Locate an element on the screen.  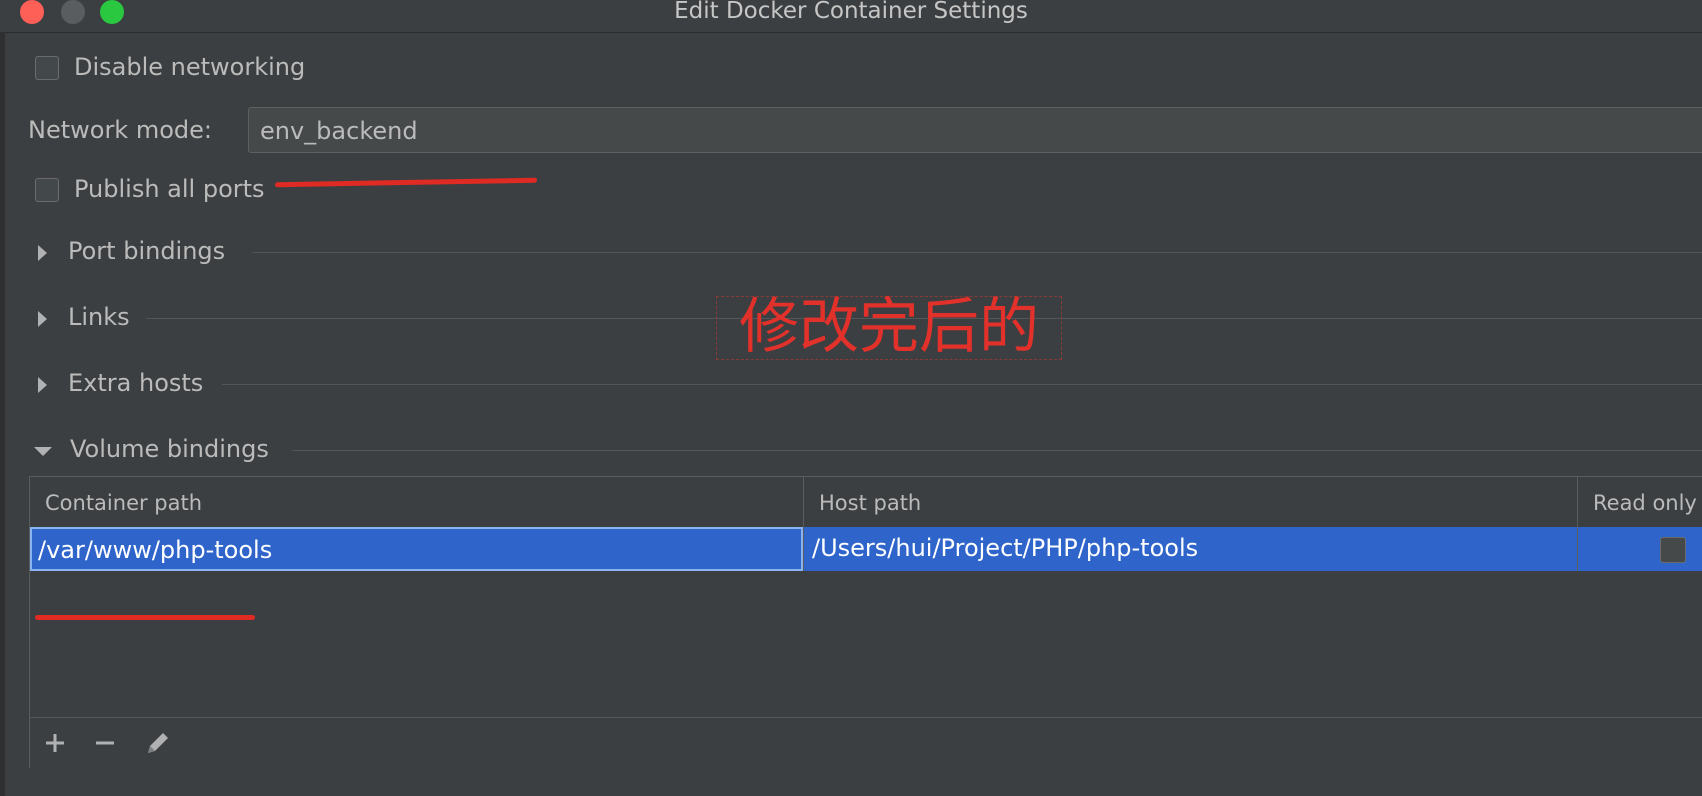
section-title: Port bindings is located at coordinates (147, 251).